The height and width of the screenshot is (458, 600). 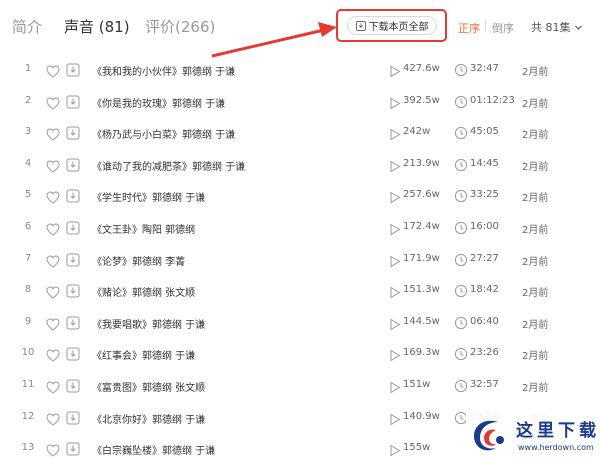 What do you see at coordinates (300, 228) in the screenshot?
I see `track-row: 6 《文王卦》陶阳 郭德纲 172.4w 16:00 2月前` at bounding box center [300, 228].